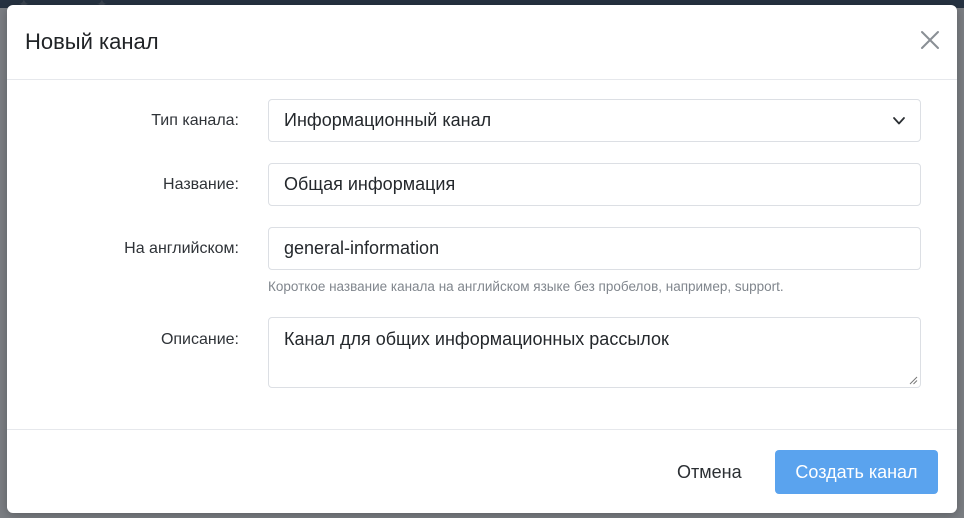 The image size is (964, 518). Describe the element at coordinates (362, 248) in the screenshot. I see `channel-english-value: general-information` at that location.